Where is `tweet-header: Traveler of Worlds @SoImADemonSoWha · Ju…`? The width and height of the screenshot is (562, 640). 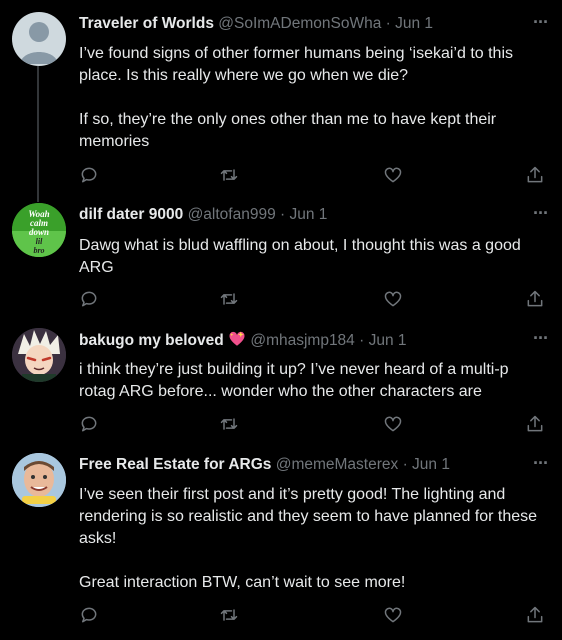 tweet-header: Traveler of Worlds @SoImADemonSoWha · Ju… is located at coordinates (300, 24).